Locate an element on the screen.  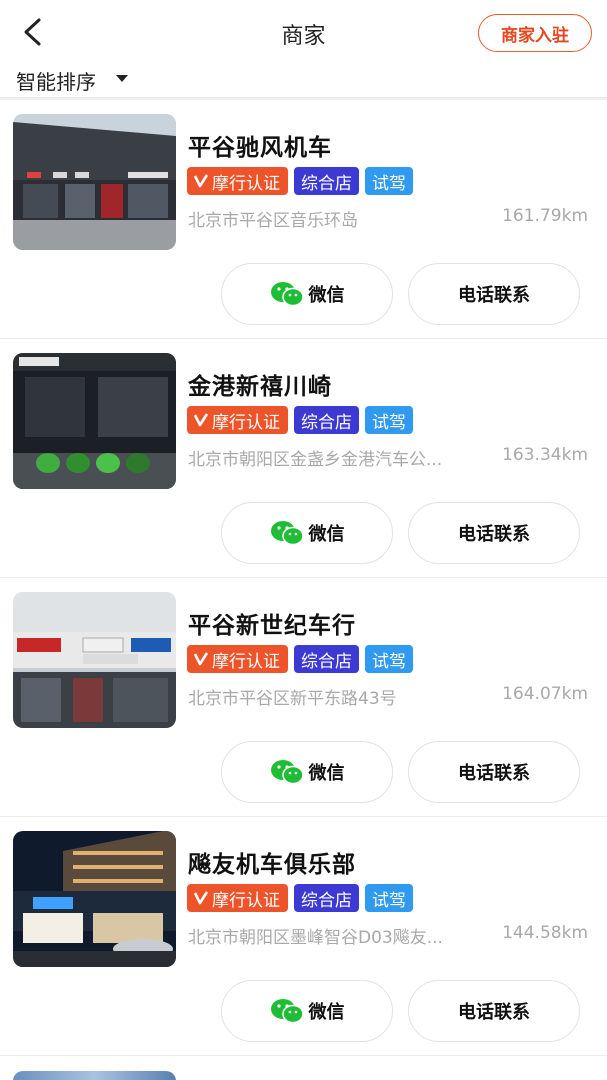
shop-name: 平谷驰风机车 is located at coordinates (260, 148).